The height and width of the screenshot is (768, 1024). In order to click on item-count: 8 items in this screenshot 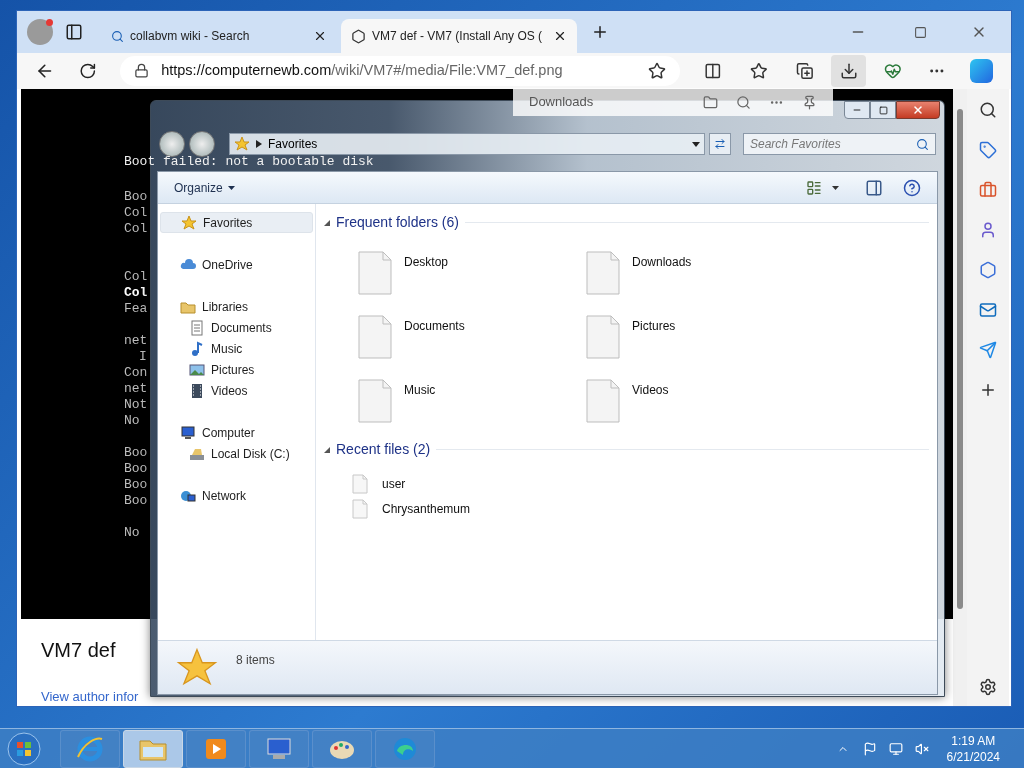, I will do `click(255, 660)`.